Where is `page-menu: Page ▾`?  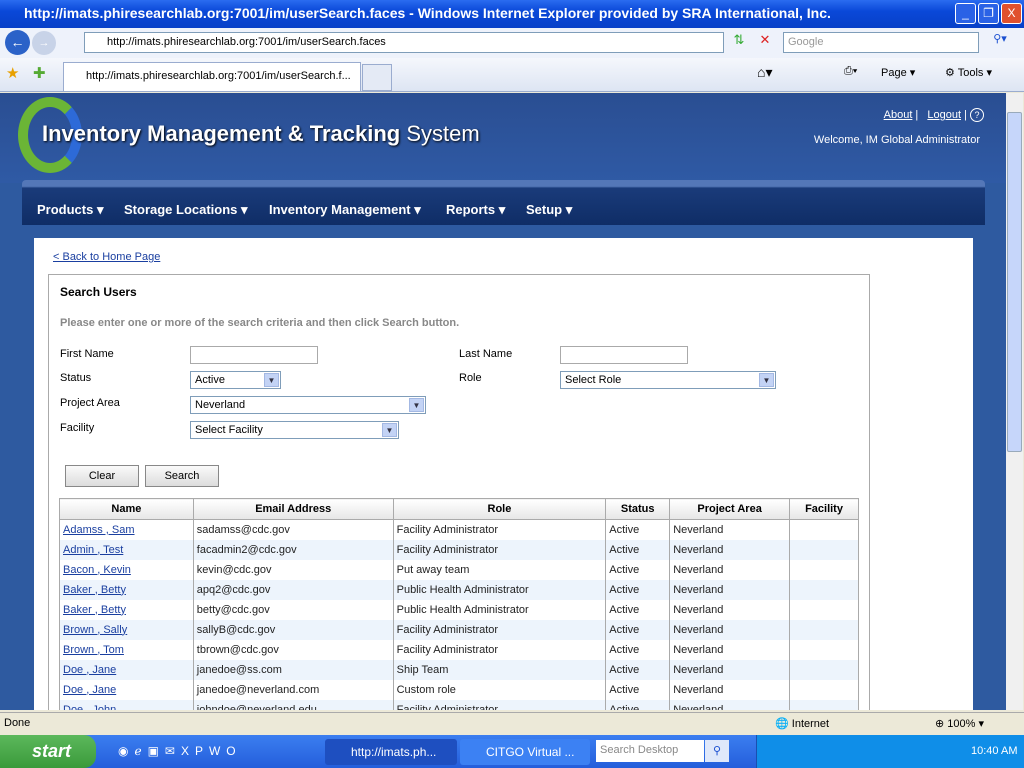 page-menu: Page ▾ is located at coordinates (898, 72).